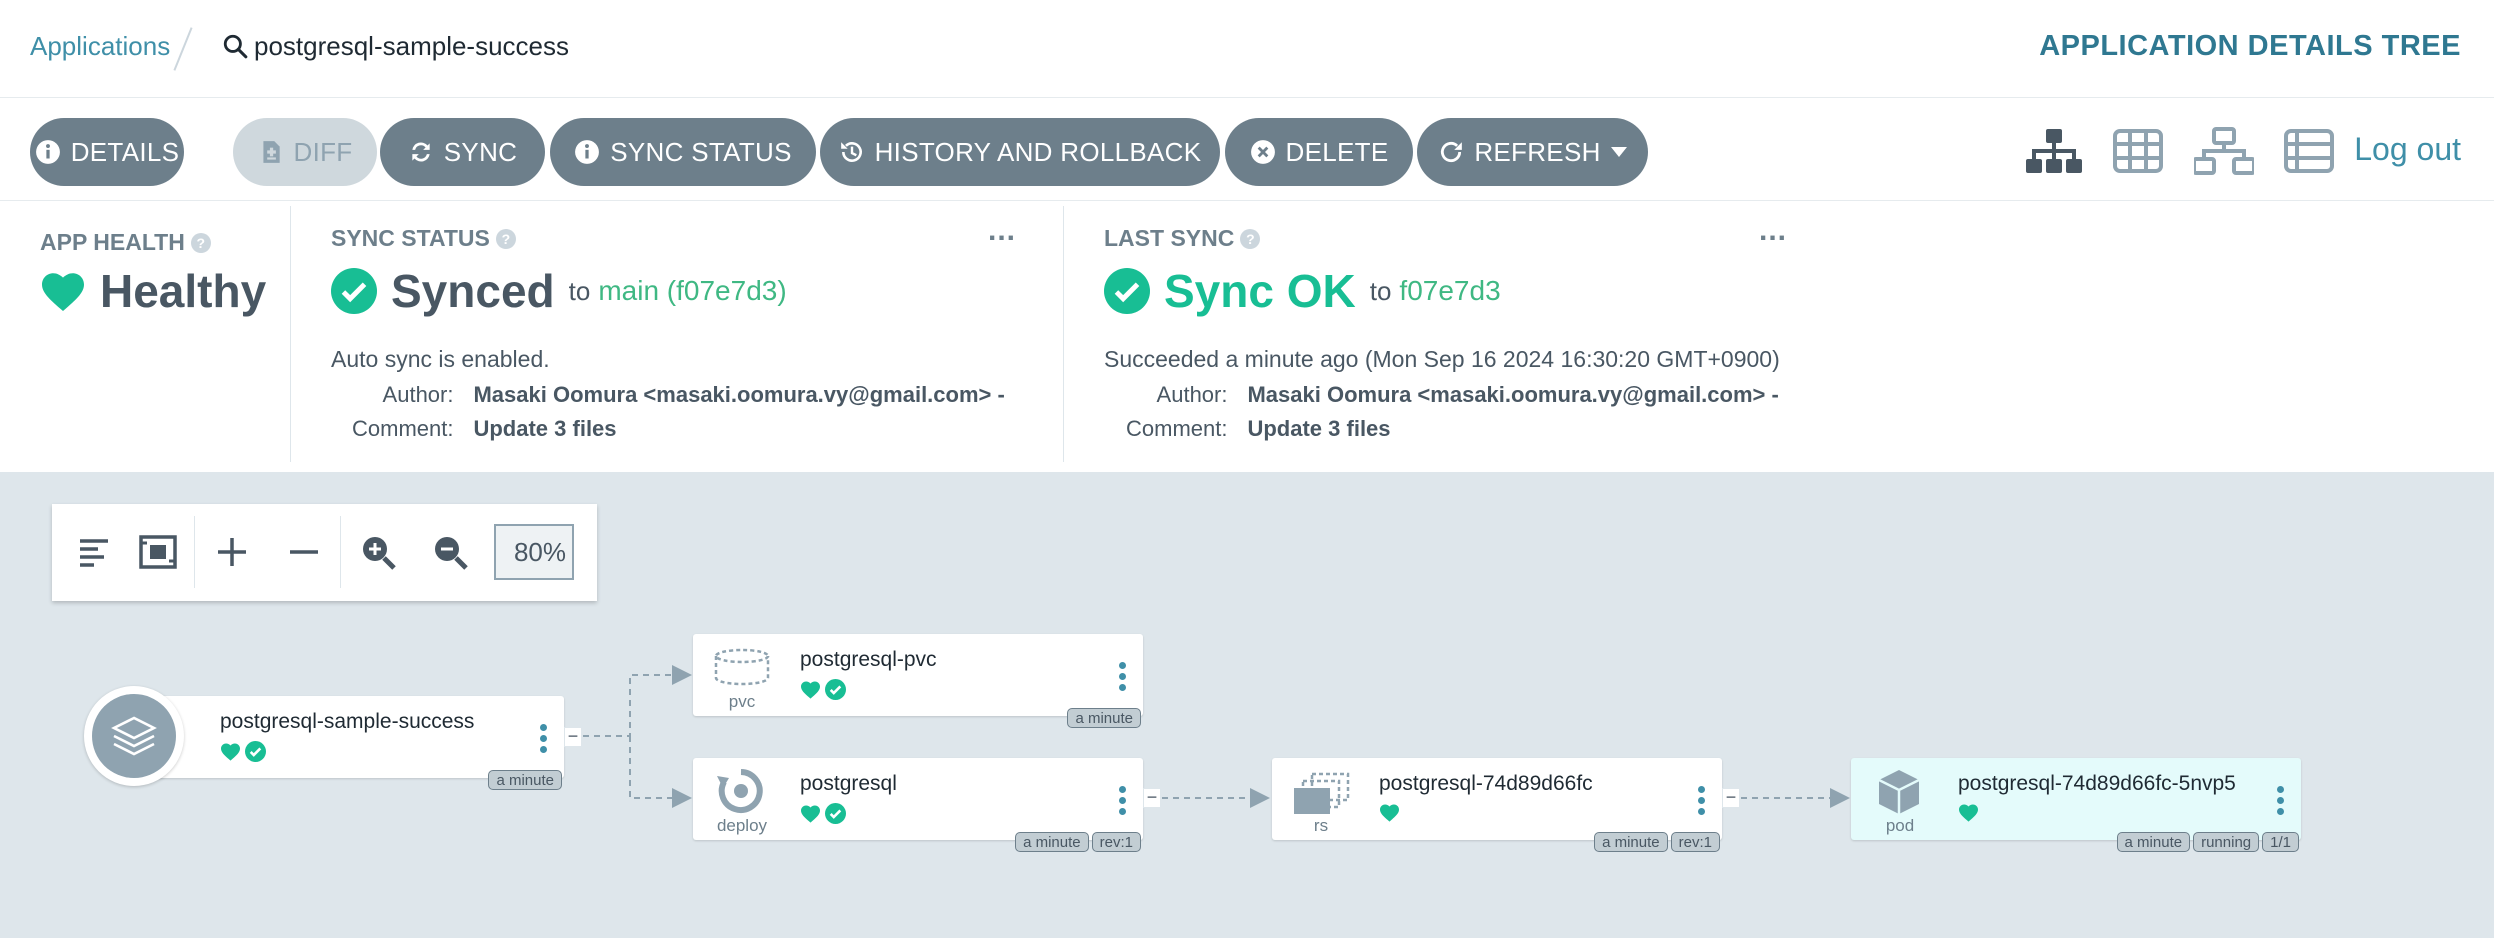  Describe the element at coordinates (1262, 152) in the screenshot. I see `delete-circle-icon` at that location.